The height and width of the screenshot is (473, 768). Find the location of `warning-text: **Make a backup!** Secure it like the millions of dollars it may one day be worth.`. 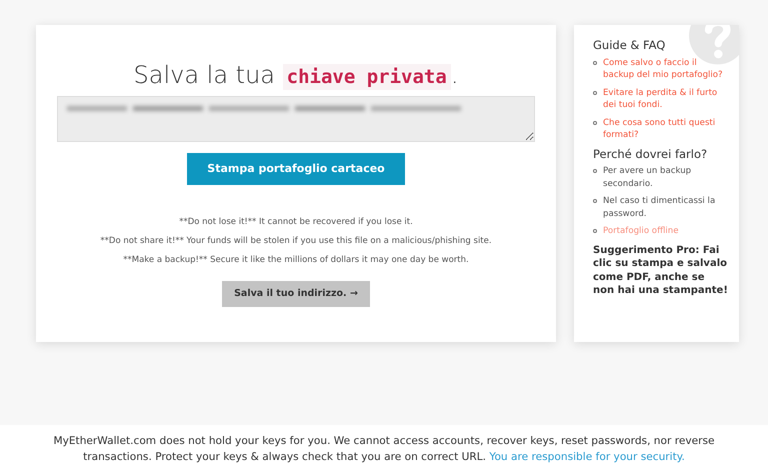

warning-text: **Make a backup!** Secure it like the millions of dollars it may one day be worth. is located at coordinates (296, 260).